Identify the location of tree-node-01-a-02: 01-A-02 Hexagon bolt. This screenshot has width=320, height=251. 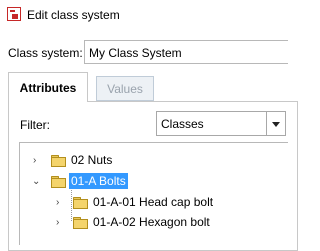
(151, 222).